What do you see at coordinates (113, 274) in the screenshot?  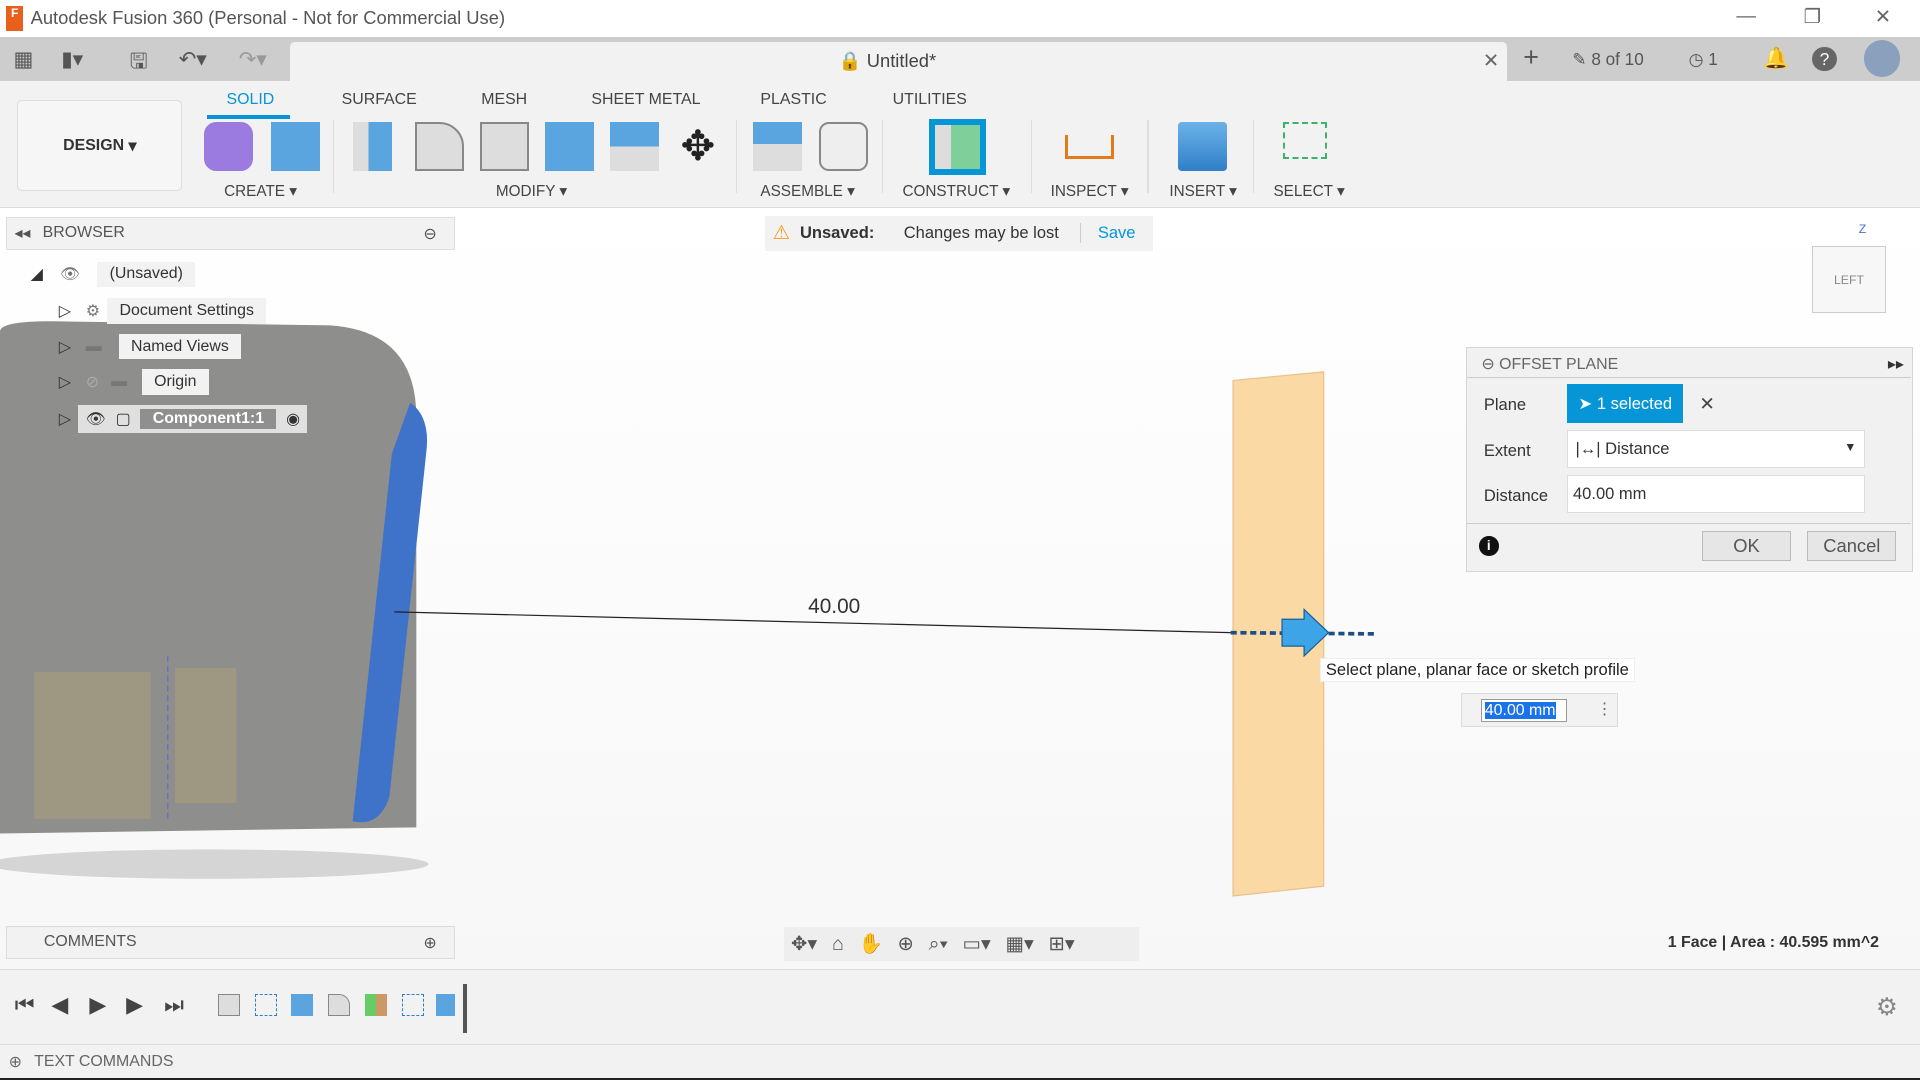 I see `tree-item-root: ◢ 👁 (Unsaved)` at bounding box center [113, 274].